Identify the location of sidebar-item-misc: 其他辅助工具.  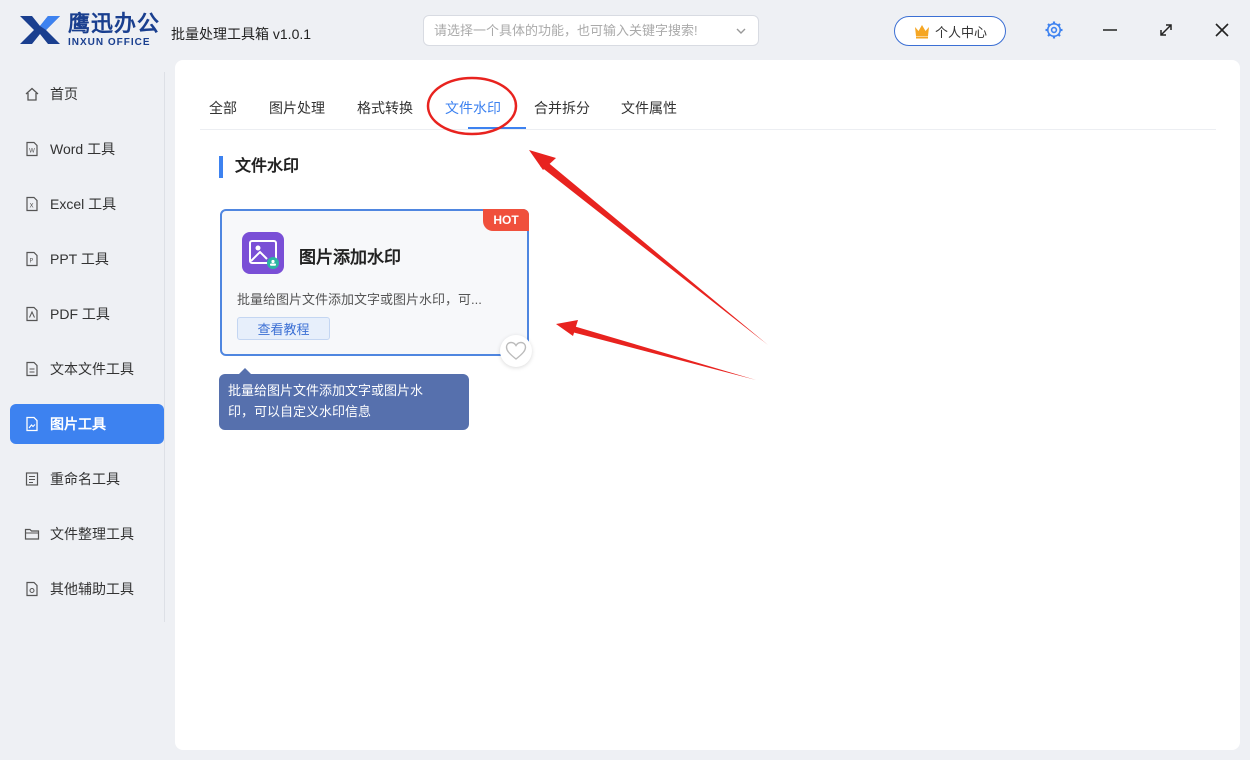
(87, 589).